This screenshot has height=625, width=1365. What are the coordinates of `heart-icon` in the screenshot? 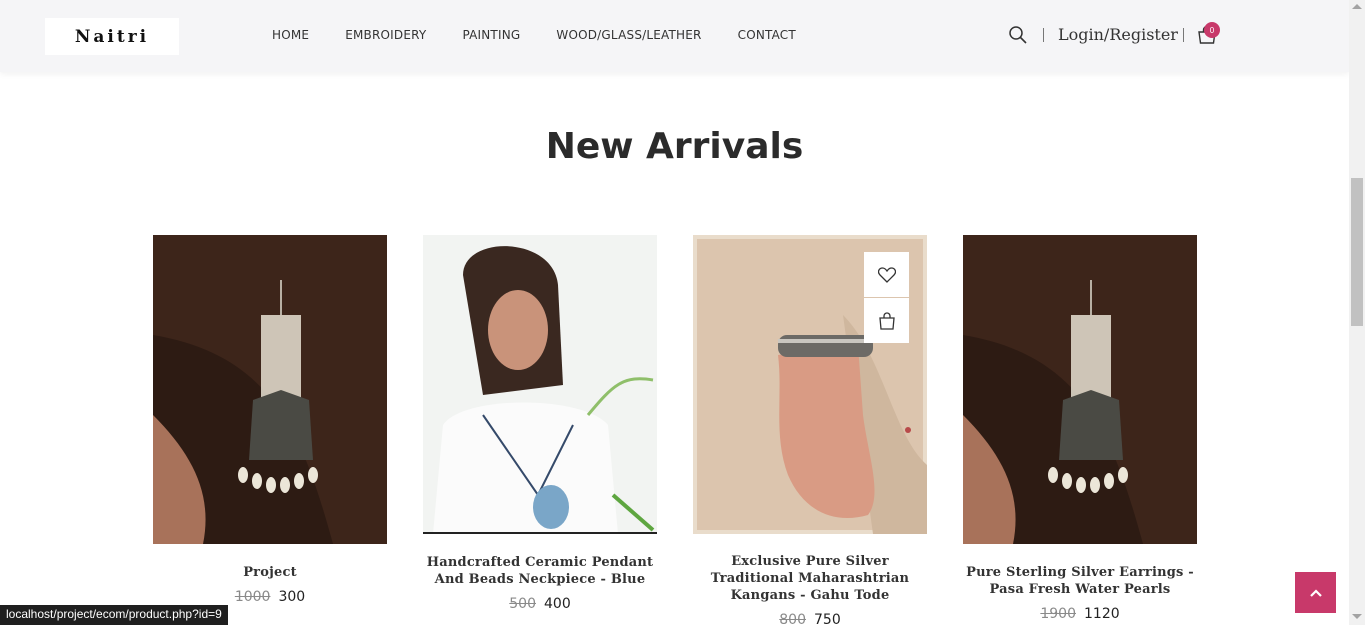 It's located at (886, 274).